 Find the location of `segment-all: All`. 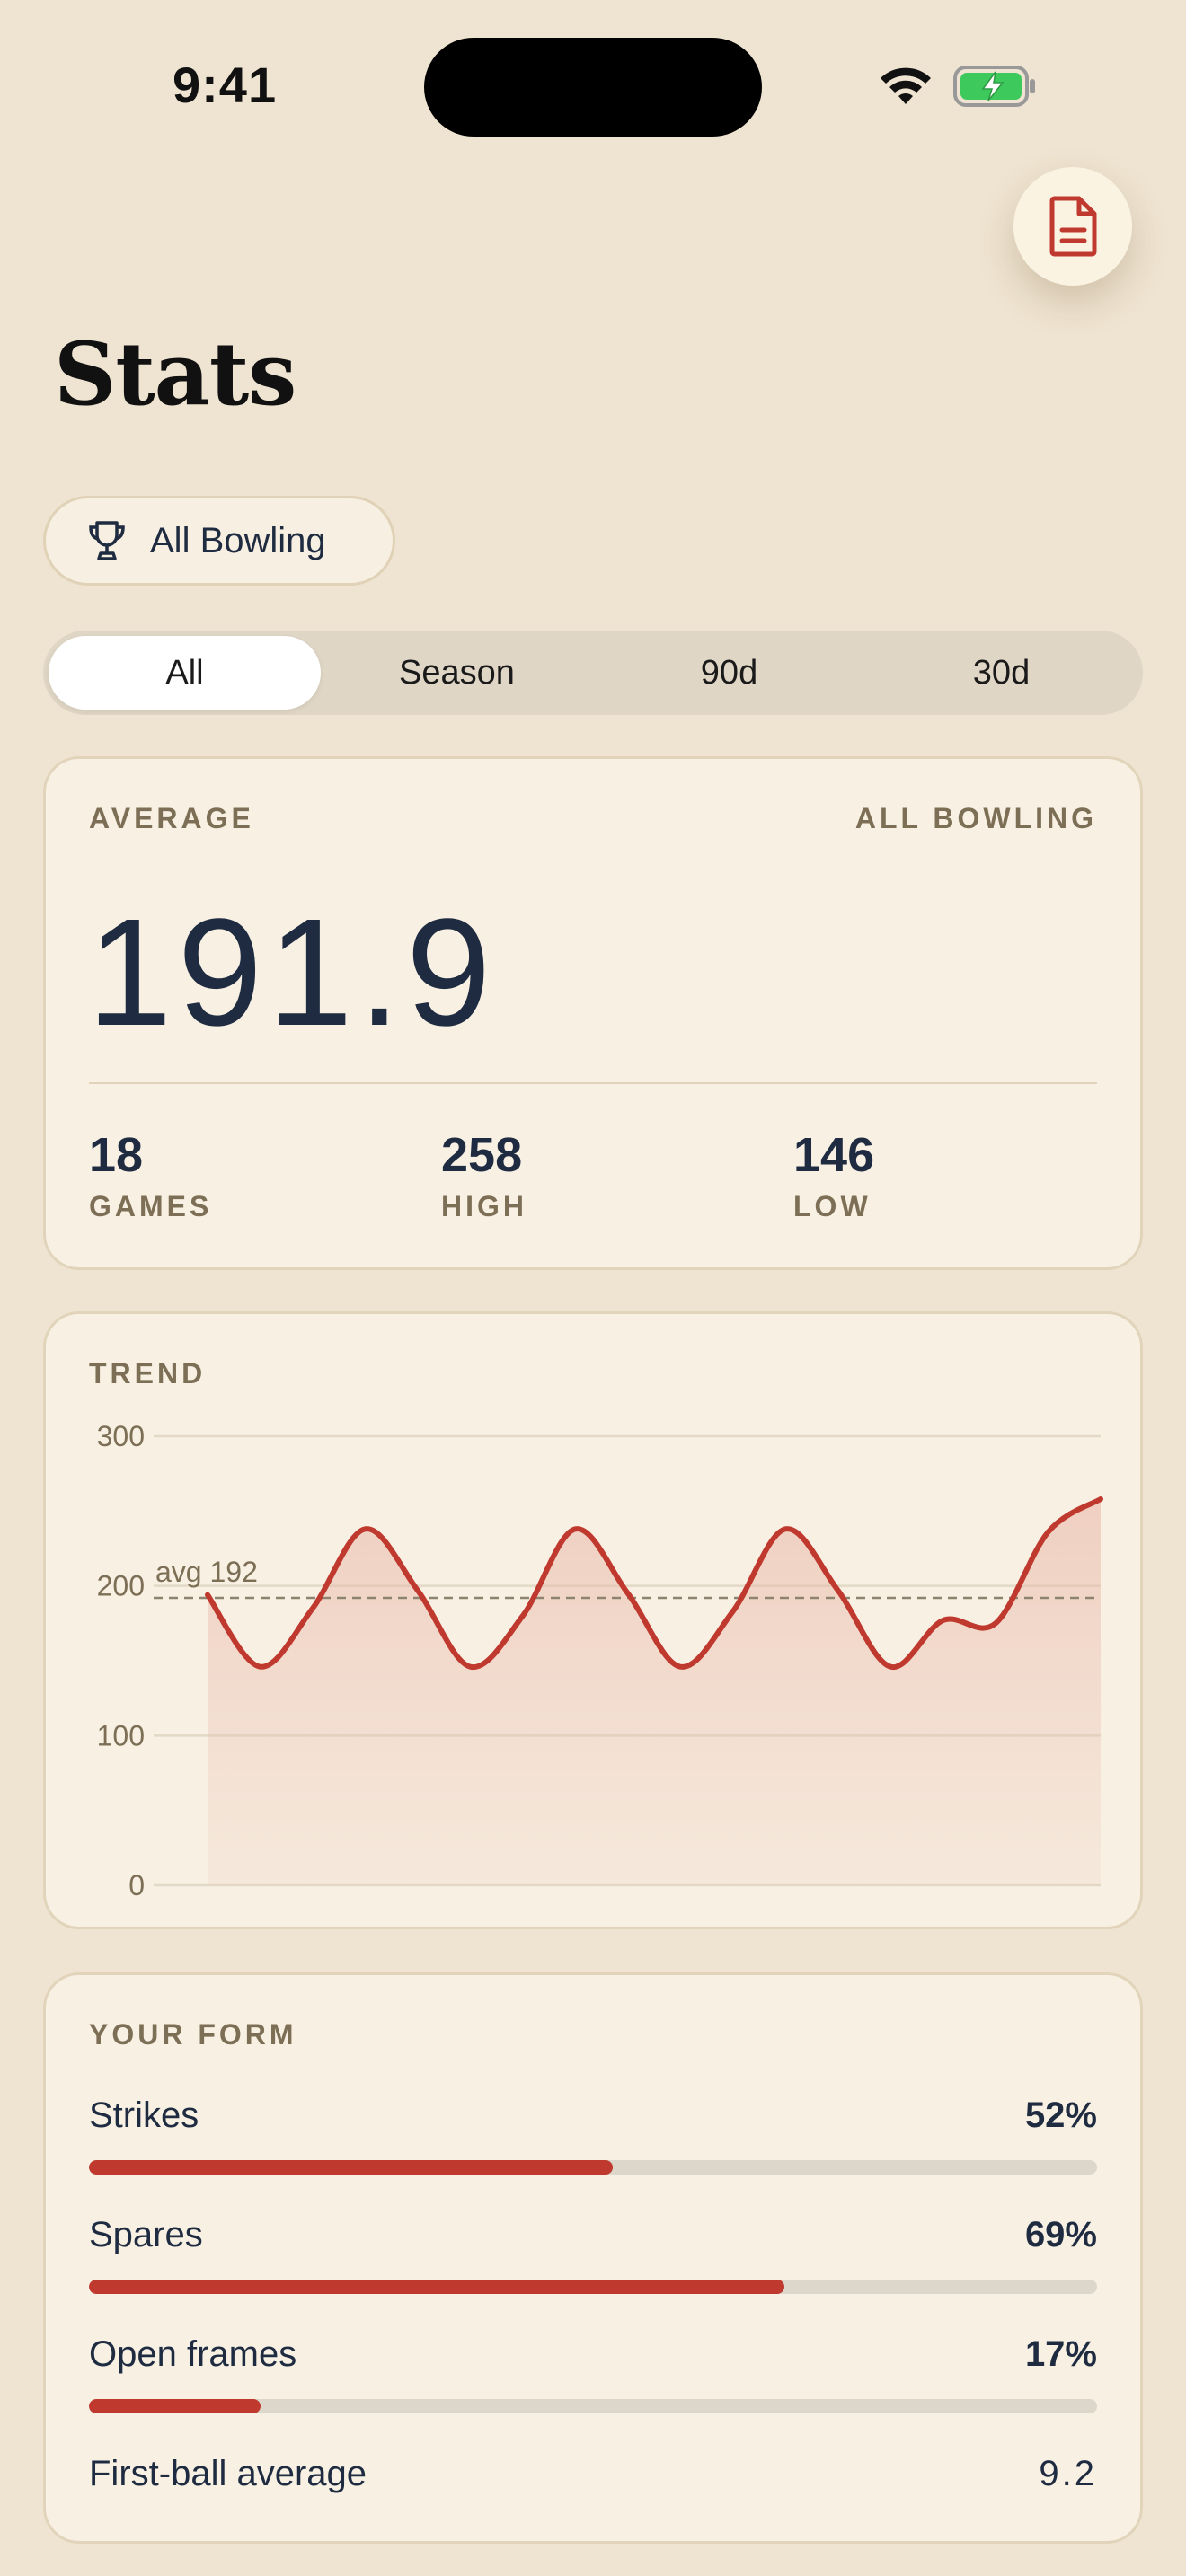

segment-all: All is located at coordinates (185, 673).